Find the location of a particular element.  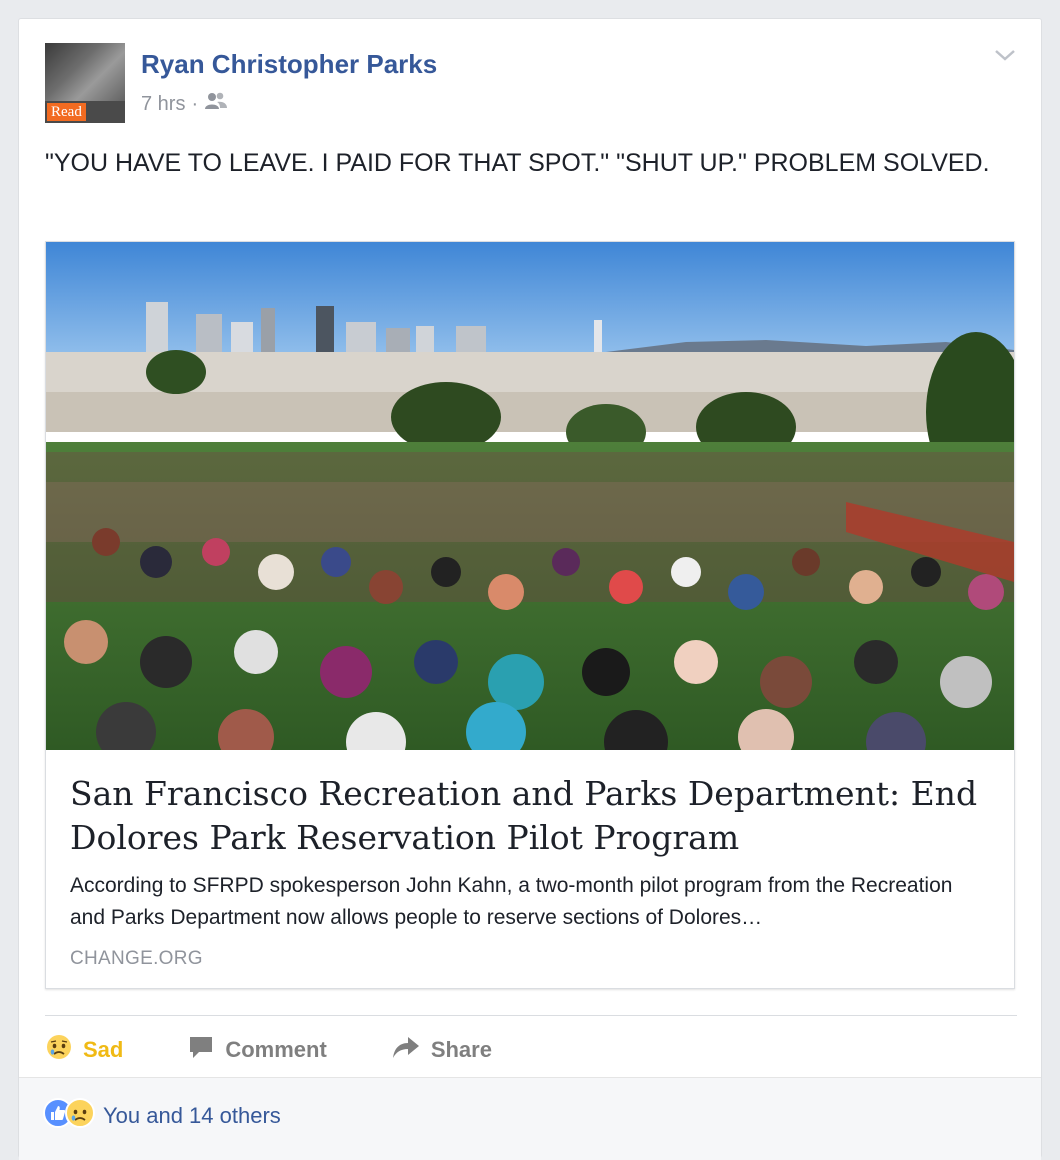

author-avatar: Read is located at coordinates (85, 83).